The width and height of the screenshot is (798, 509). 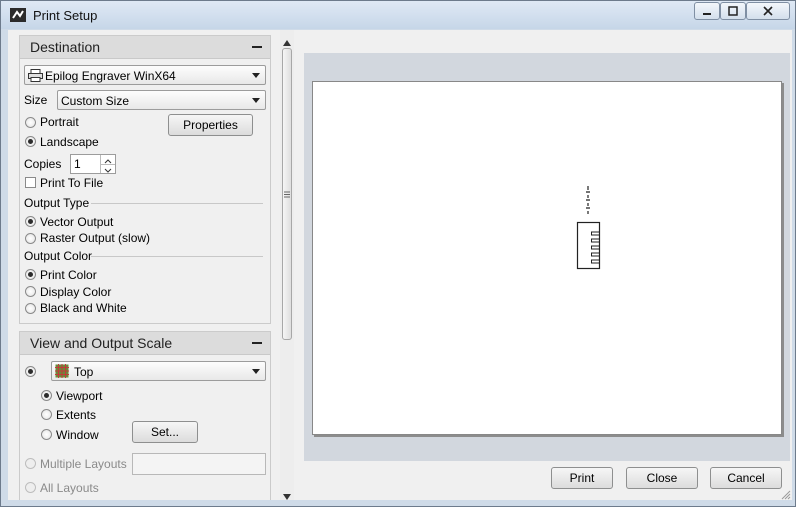 What do you see at coordinates (786, 496) in the screenshot?
I see `resize-grip-icon` at bounding box center [786, 496].